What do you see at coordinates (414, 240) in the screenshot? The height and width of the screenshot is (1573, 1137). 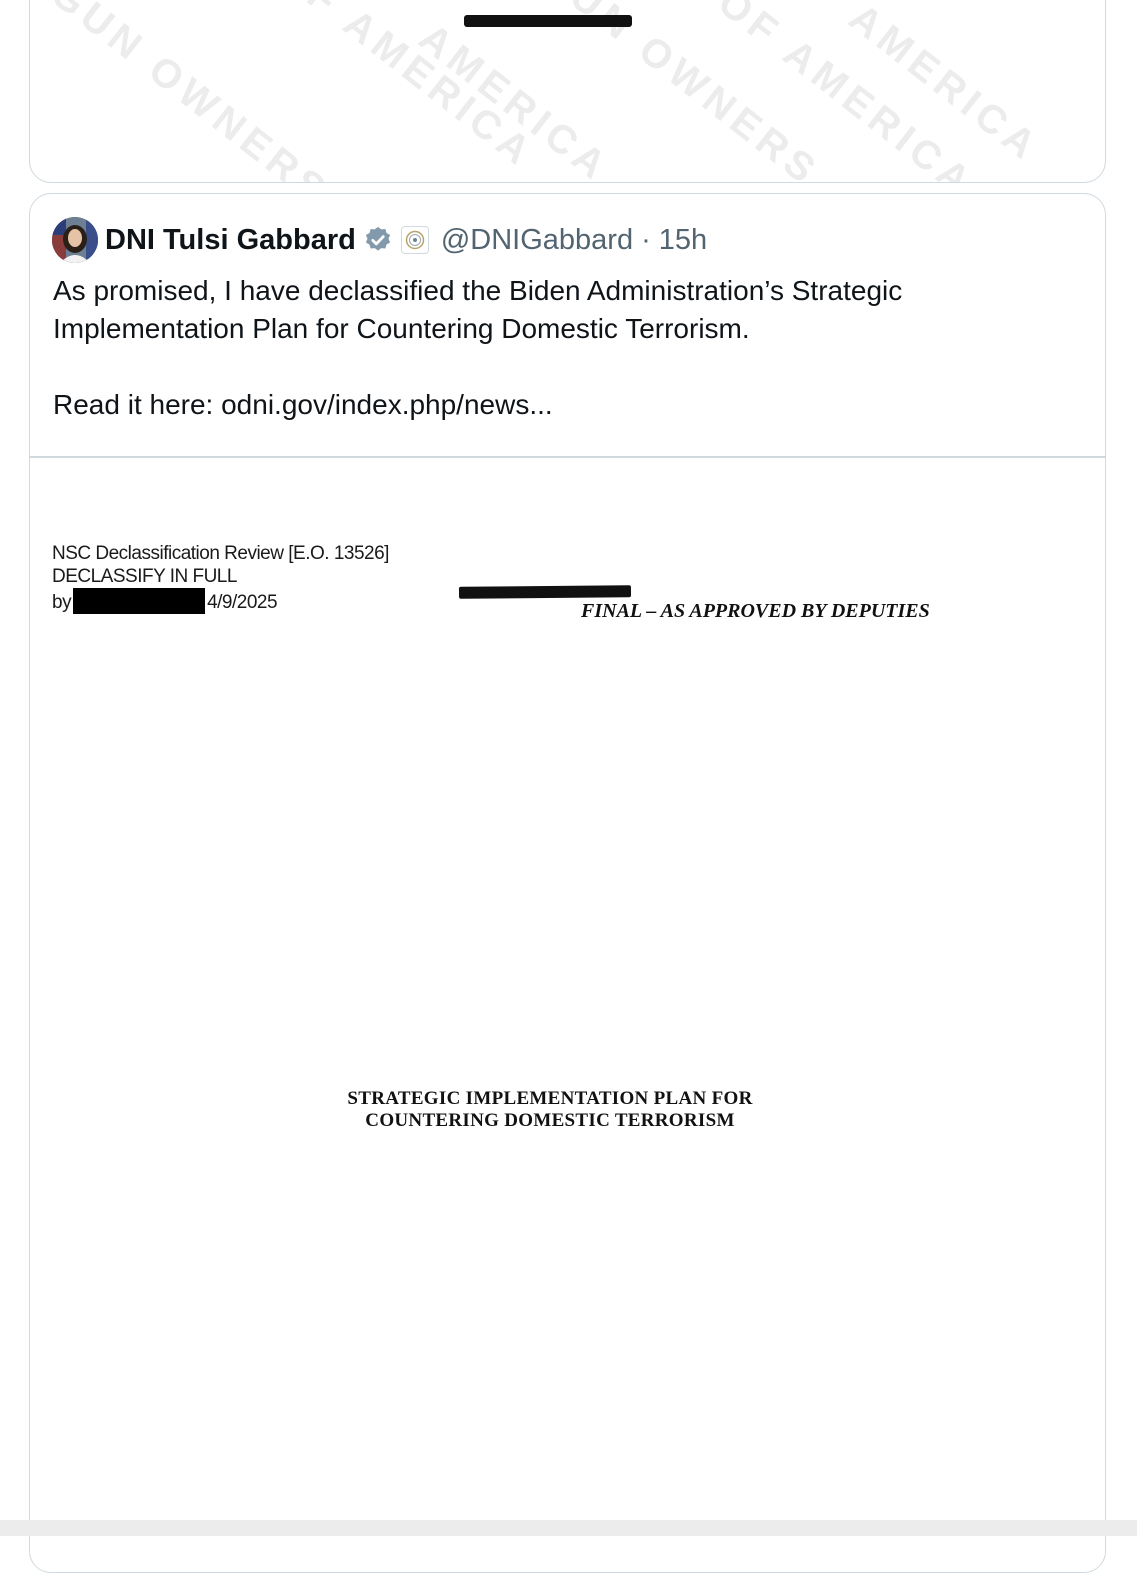 I see `affiliate-seal-icon` at bounding box center [414, 240].